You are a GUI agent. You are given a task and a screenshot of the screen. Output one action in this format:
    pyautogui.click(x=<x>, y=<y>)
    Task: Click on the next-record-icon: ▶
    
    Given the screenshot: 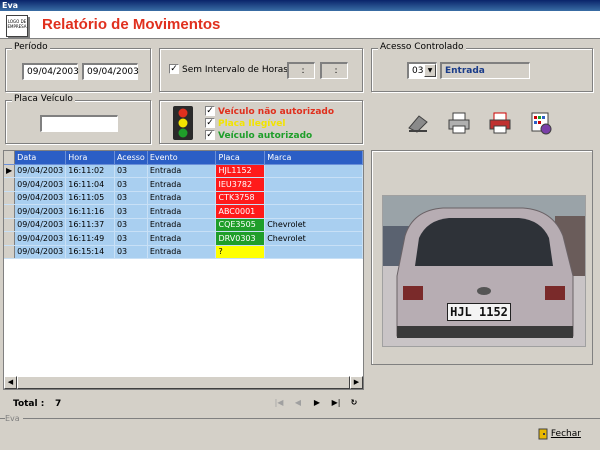 What is the action you would take?
    pyautogui.click(x=317, y=403)
    